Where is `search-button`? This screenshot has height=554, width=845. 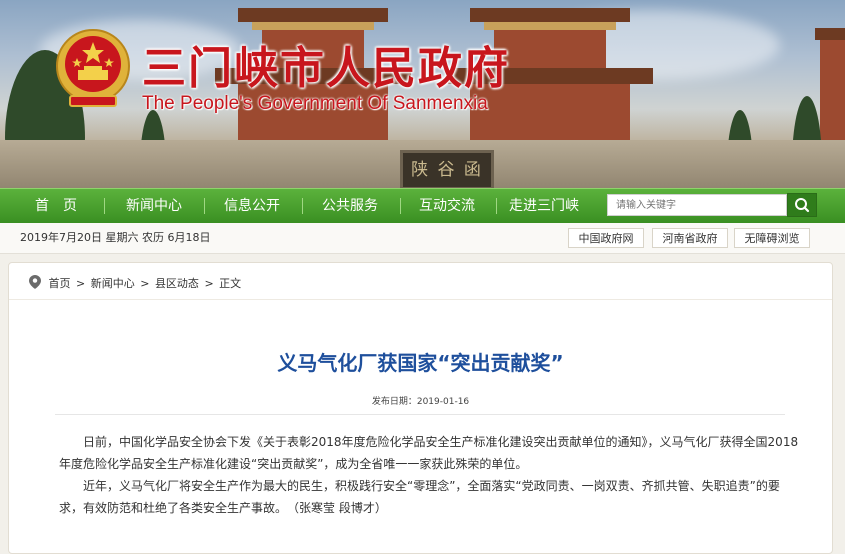
search-button is located at coordinates (802, 205).